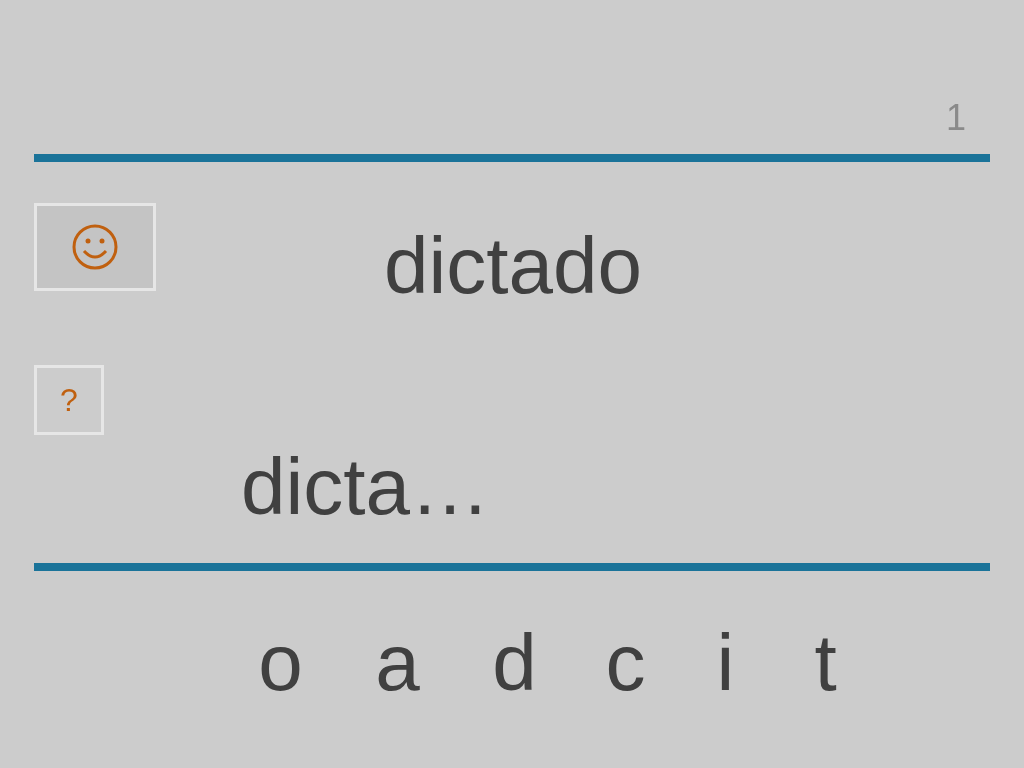  I want to click on letter-tile: o, so click(280, 663).